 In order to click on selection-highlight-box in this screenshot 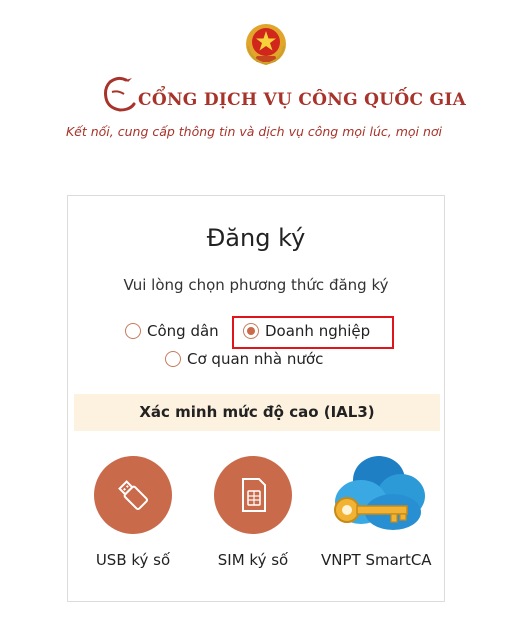, I will do `click(313, 332)`.